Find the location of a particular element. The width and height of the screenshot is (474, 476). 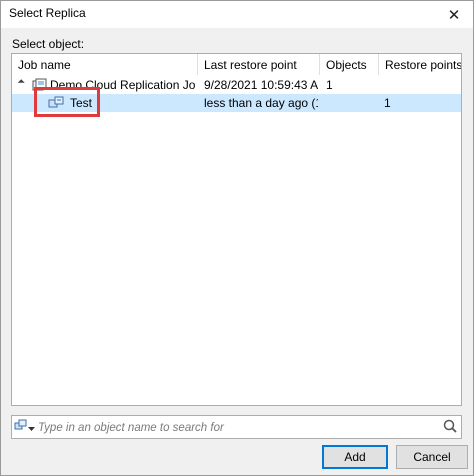

object-type-selector is located at coordinates (25, 427).